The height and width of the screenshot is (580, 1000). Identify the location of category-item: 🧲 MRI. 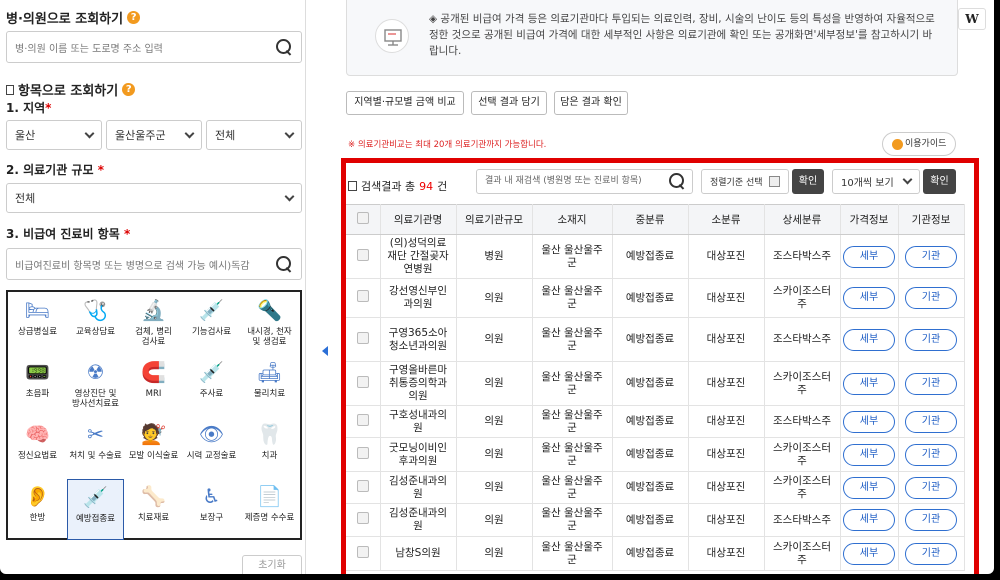
(153, 385).